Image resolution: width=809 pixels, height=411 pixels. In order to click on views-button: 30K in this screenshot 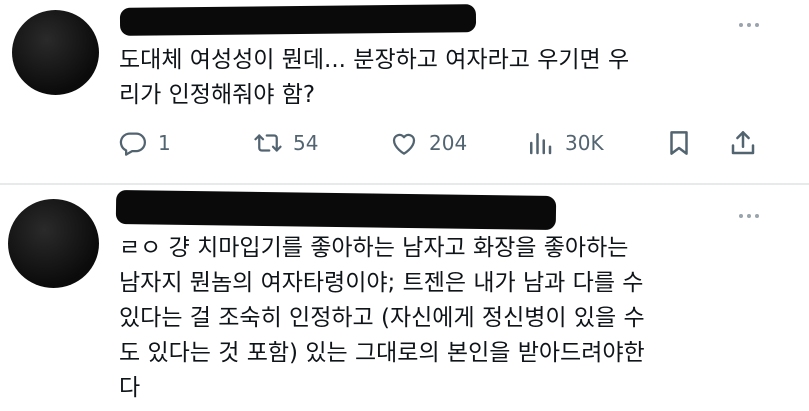, I will do `click(564, 143)`.